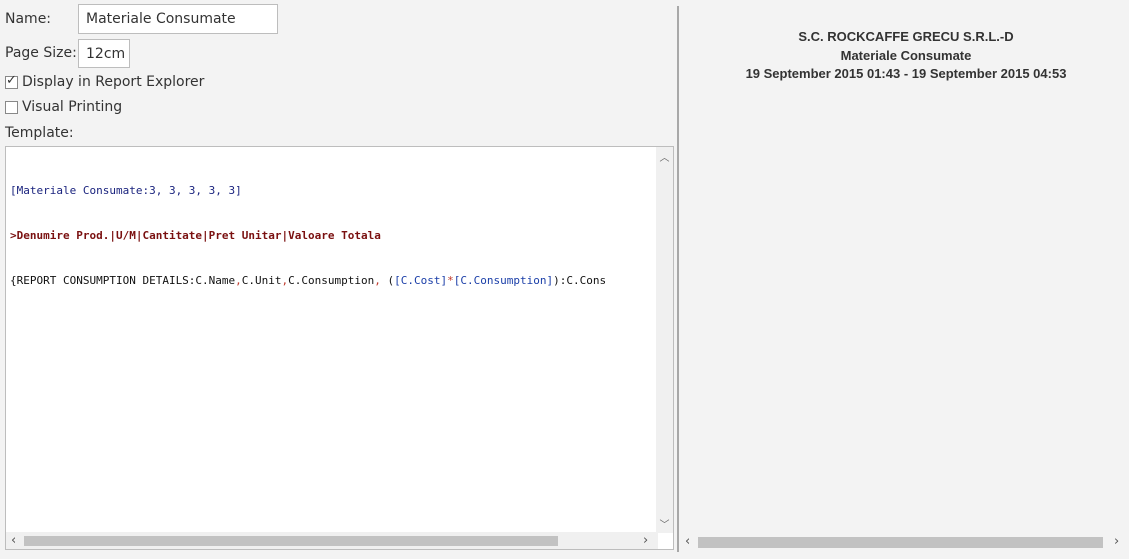 This screenshot has width=1129, height=559. Describe the element at coordinates (291, 541) in the screenshot. I see `editor-horizontal-scroll-thumb` at that location.